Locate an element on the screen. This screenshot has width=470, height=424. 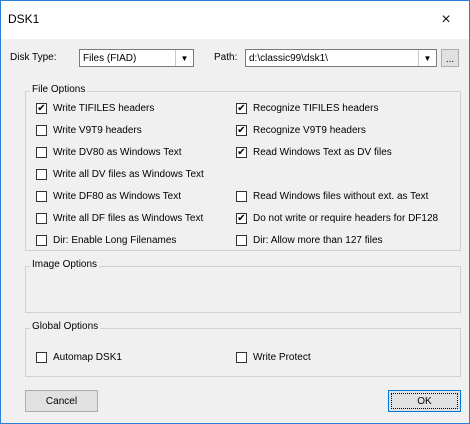
global-options-title: Global Options is located at coordinates (65, 326).